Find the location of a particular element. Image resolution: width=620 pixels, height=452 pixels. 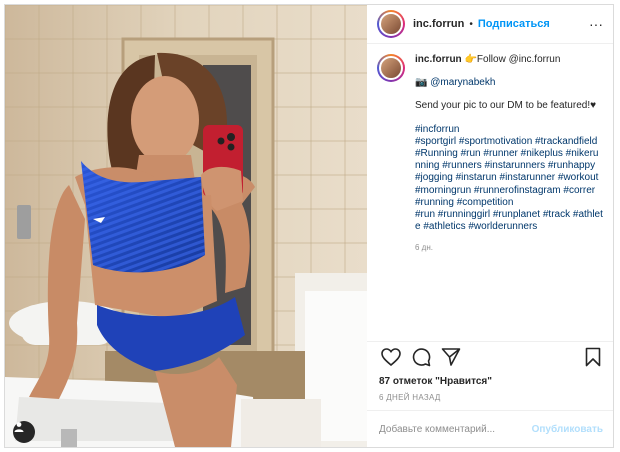

comment-input is located at coordinates (455, 429).